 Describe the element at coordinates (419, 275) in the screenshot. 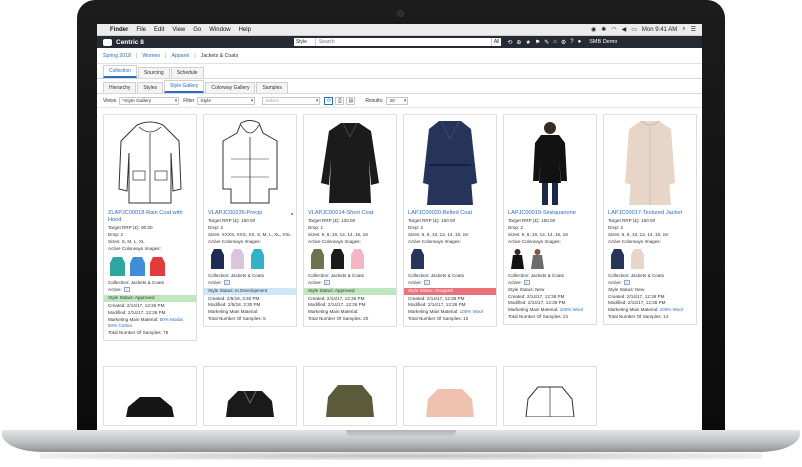

I see `collection-label: Collection:` at that location.